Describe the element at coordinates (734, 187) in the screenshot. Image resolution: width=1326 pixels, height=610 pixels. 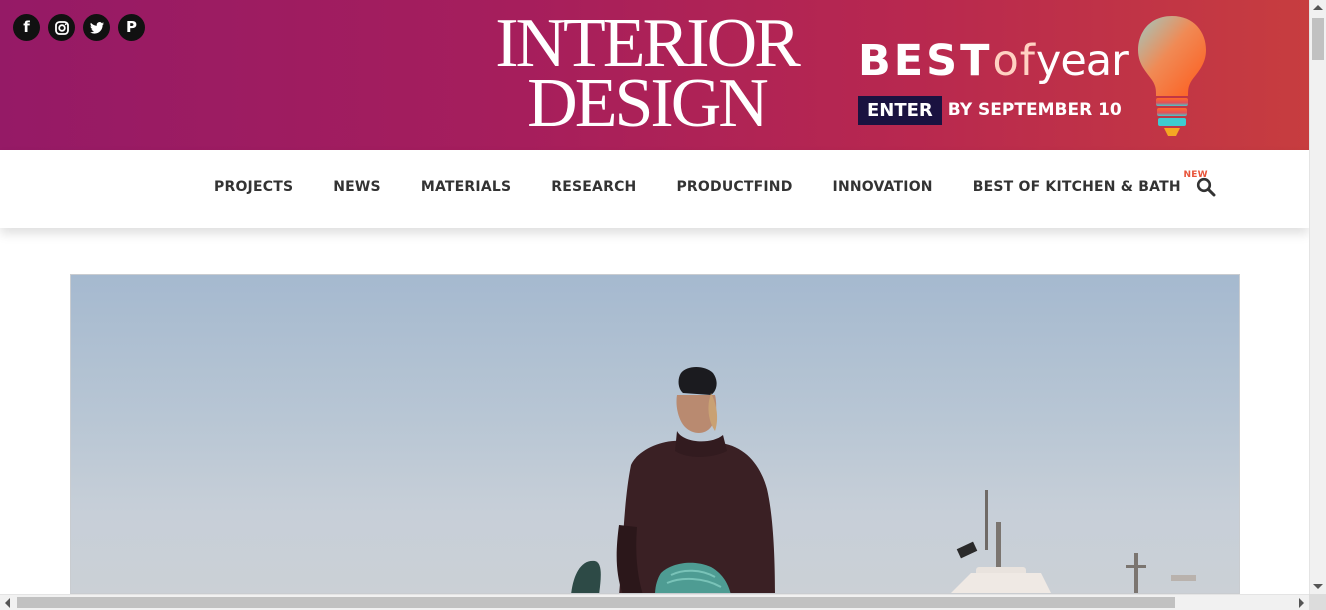
I see `nav-item-productfind: PRODUCTFIND` at that location.